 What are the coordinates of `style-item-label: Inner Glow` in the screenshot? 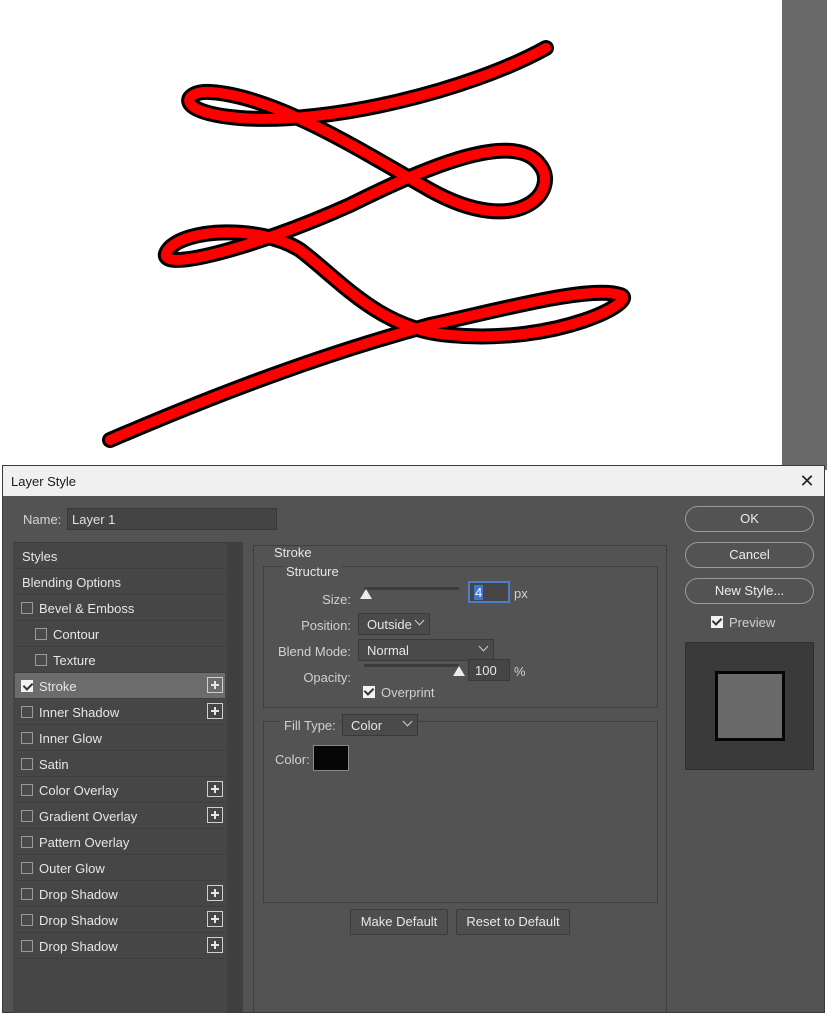 It's located at (70, 738).